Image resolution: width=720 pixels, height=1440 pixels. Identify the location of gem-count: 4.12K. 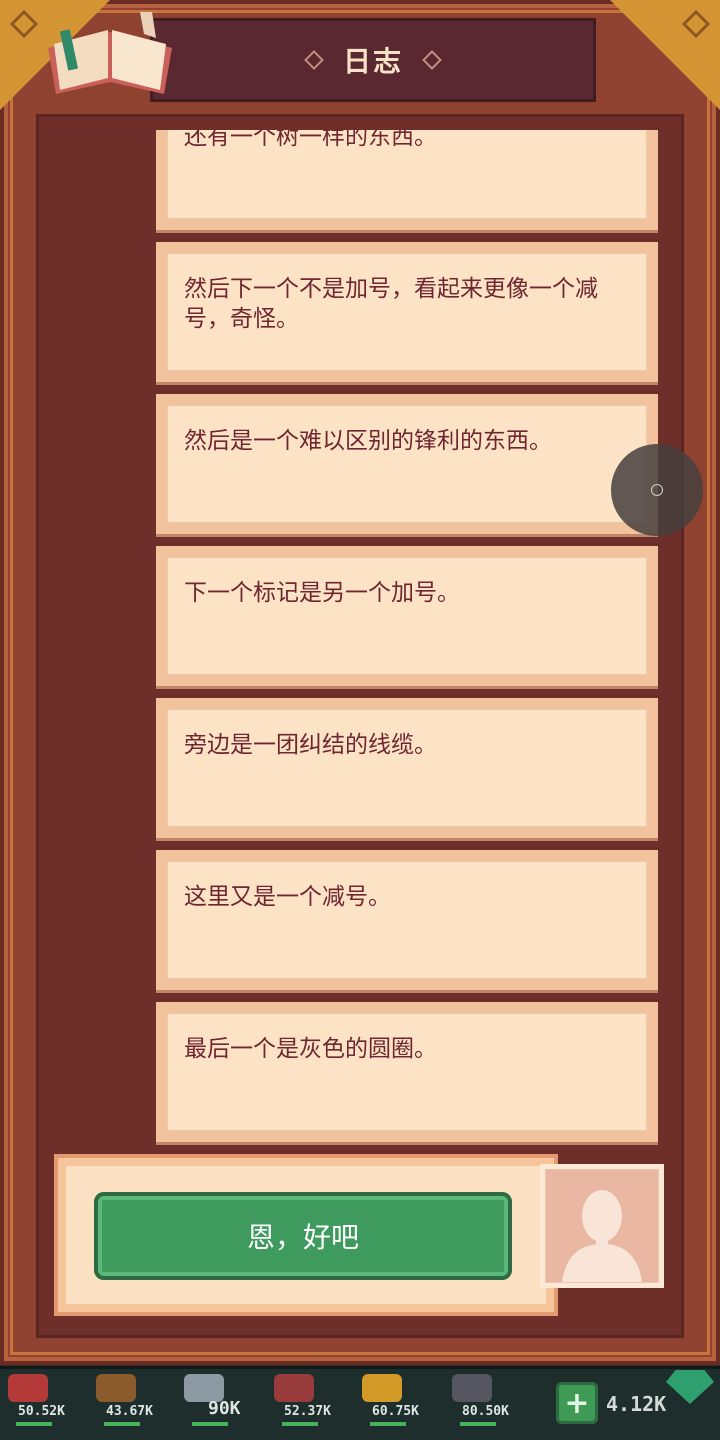
(636, 1404).